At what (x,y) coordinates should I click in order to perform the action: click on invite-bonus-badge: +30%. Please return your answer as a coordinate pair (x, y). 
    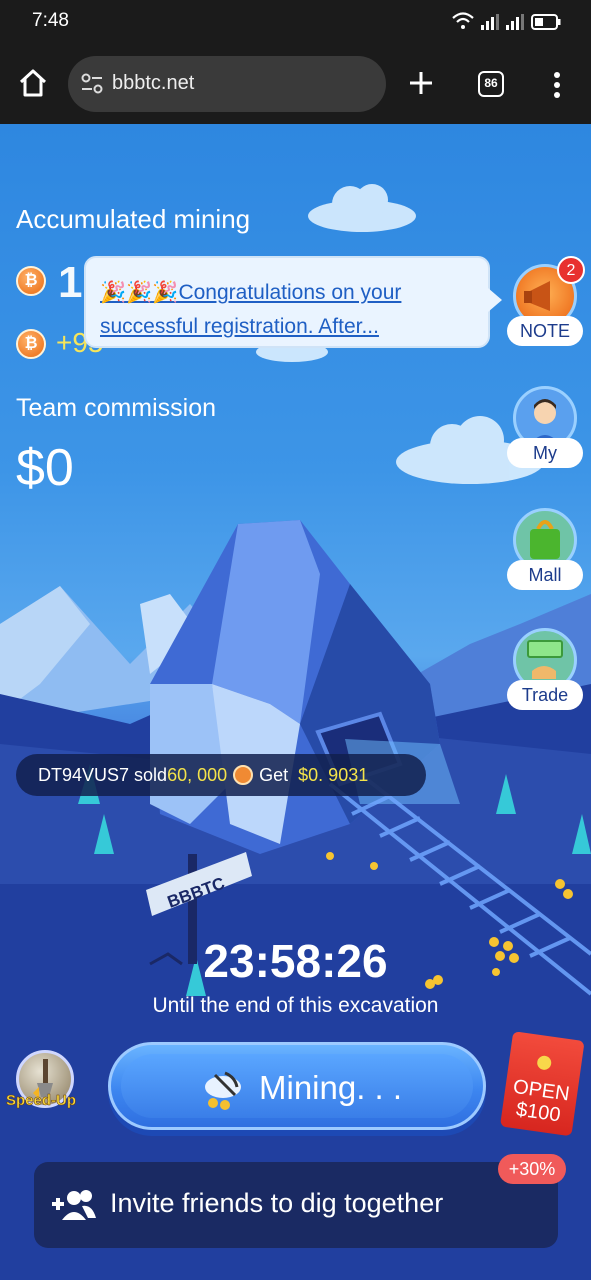
    Looking at the image, I should click on (532, 1169).